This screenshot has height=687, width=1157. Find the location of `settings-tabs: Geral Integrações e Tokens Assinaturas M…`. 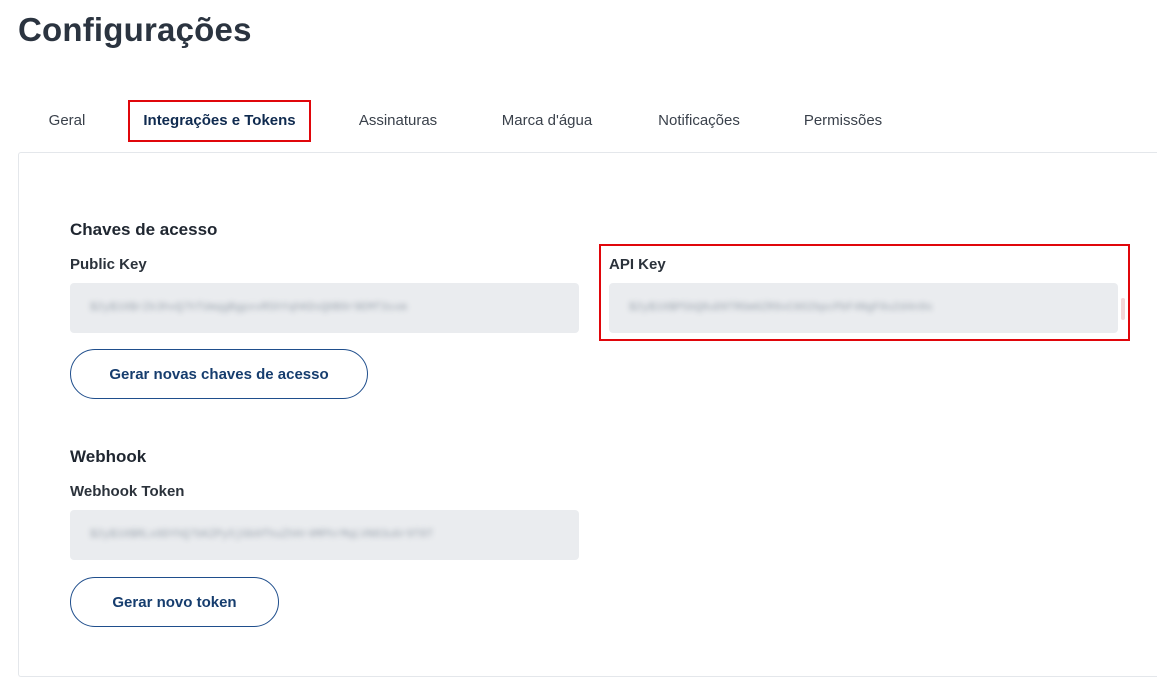

settings-tabs: Geral Integrações e Tokens Assinaturas M… is located at coordinates (587, 121).